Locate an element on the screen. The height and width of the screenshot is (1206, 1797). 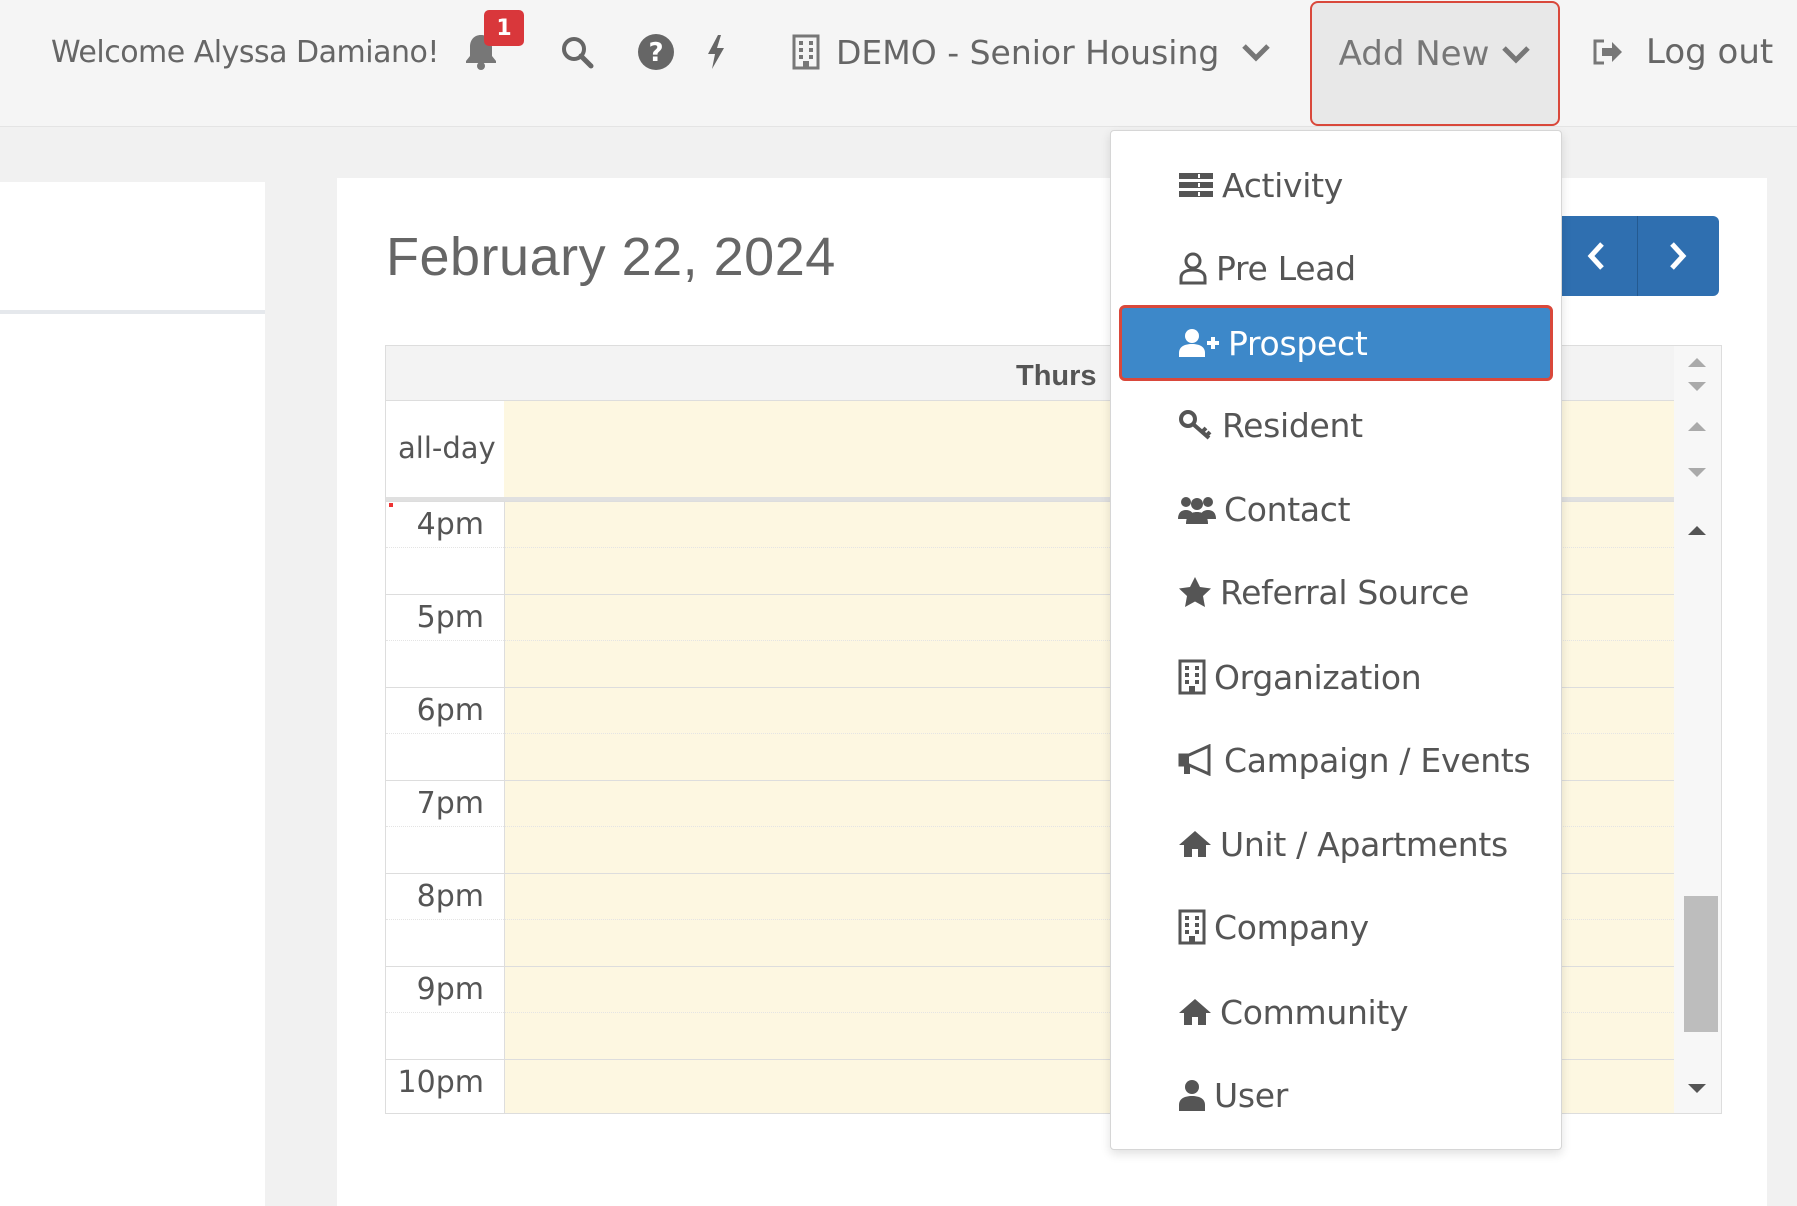
hour-label: 4pm is located at coordinates (450, 524).